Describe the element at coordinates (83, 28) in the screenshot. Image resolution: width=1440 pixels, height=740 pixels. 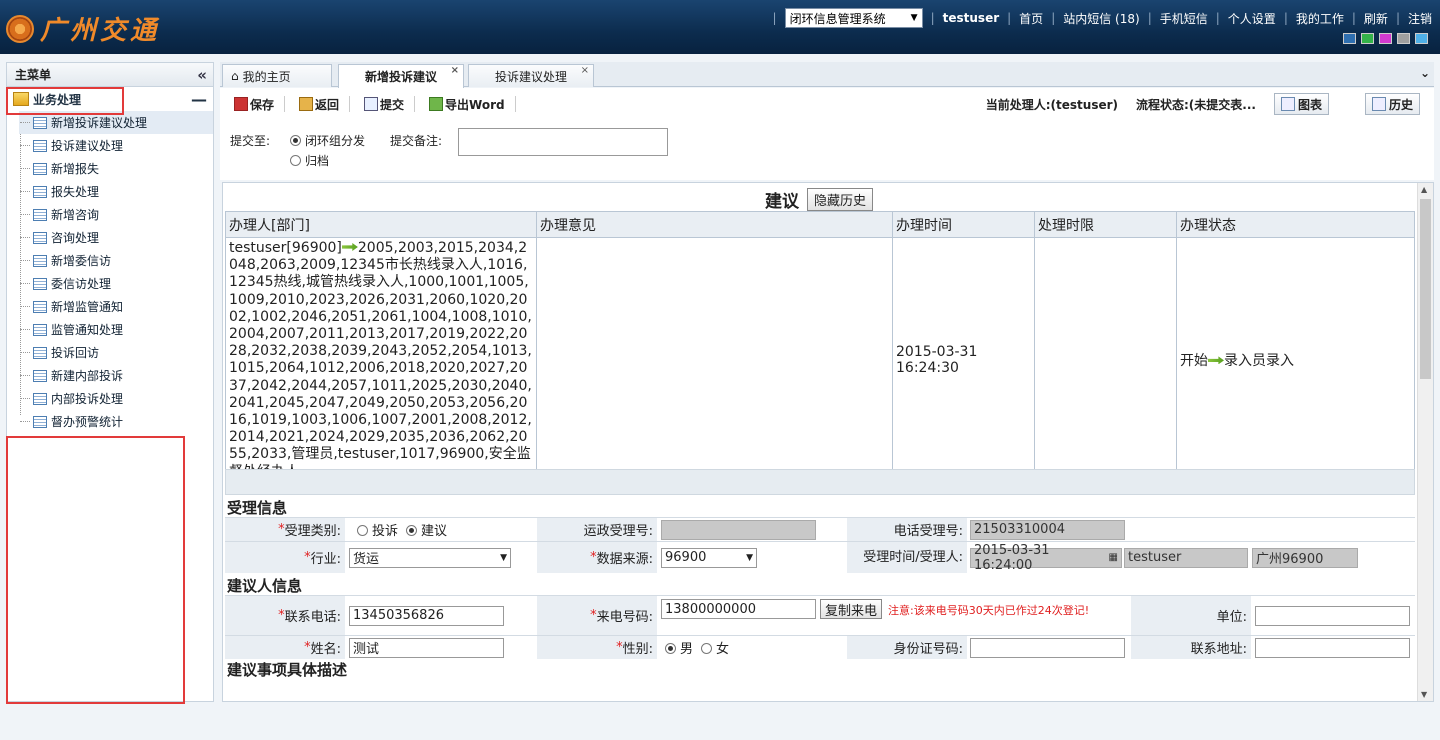
I see `logo: 广州交通` at that location.